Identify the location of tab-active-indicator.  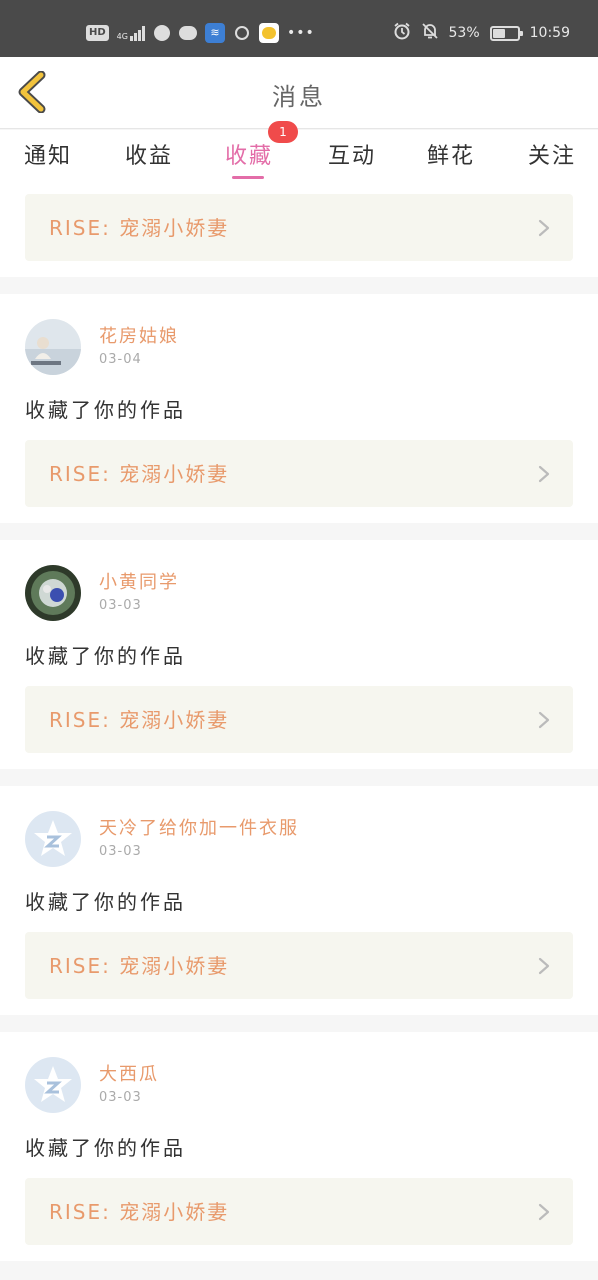
(248, 177).